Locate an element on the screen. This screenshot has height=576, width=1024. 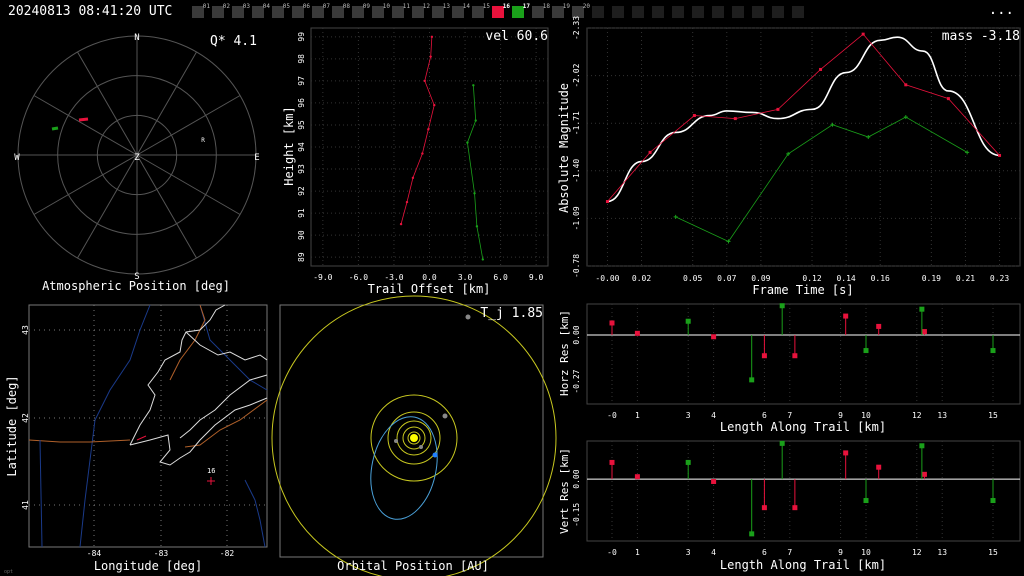
trail-xlabel: Trail Offset [km] is located at coordinates (429, 289).